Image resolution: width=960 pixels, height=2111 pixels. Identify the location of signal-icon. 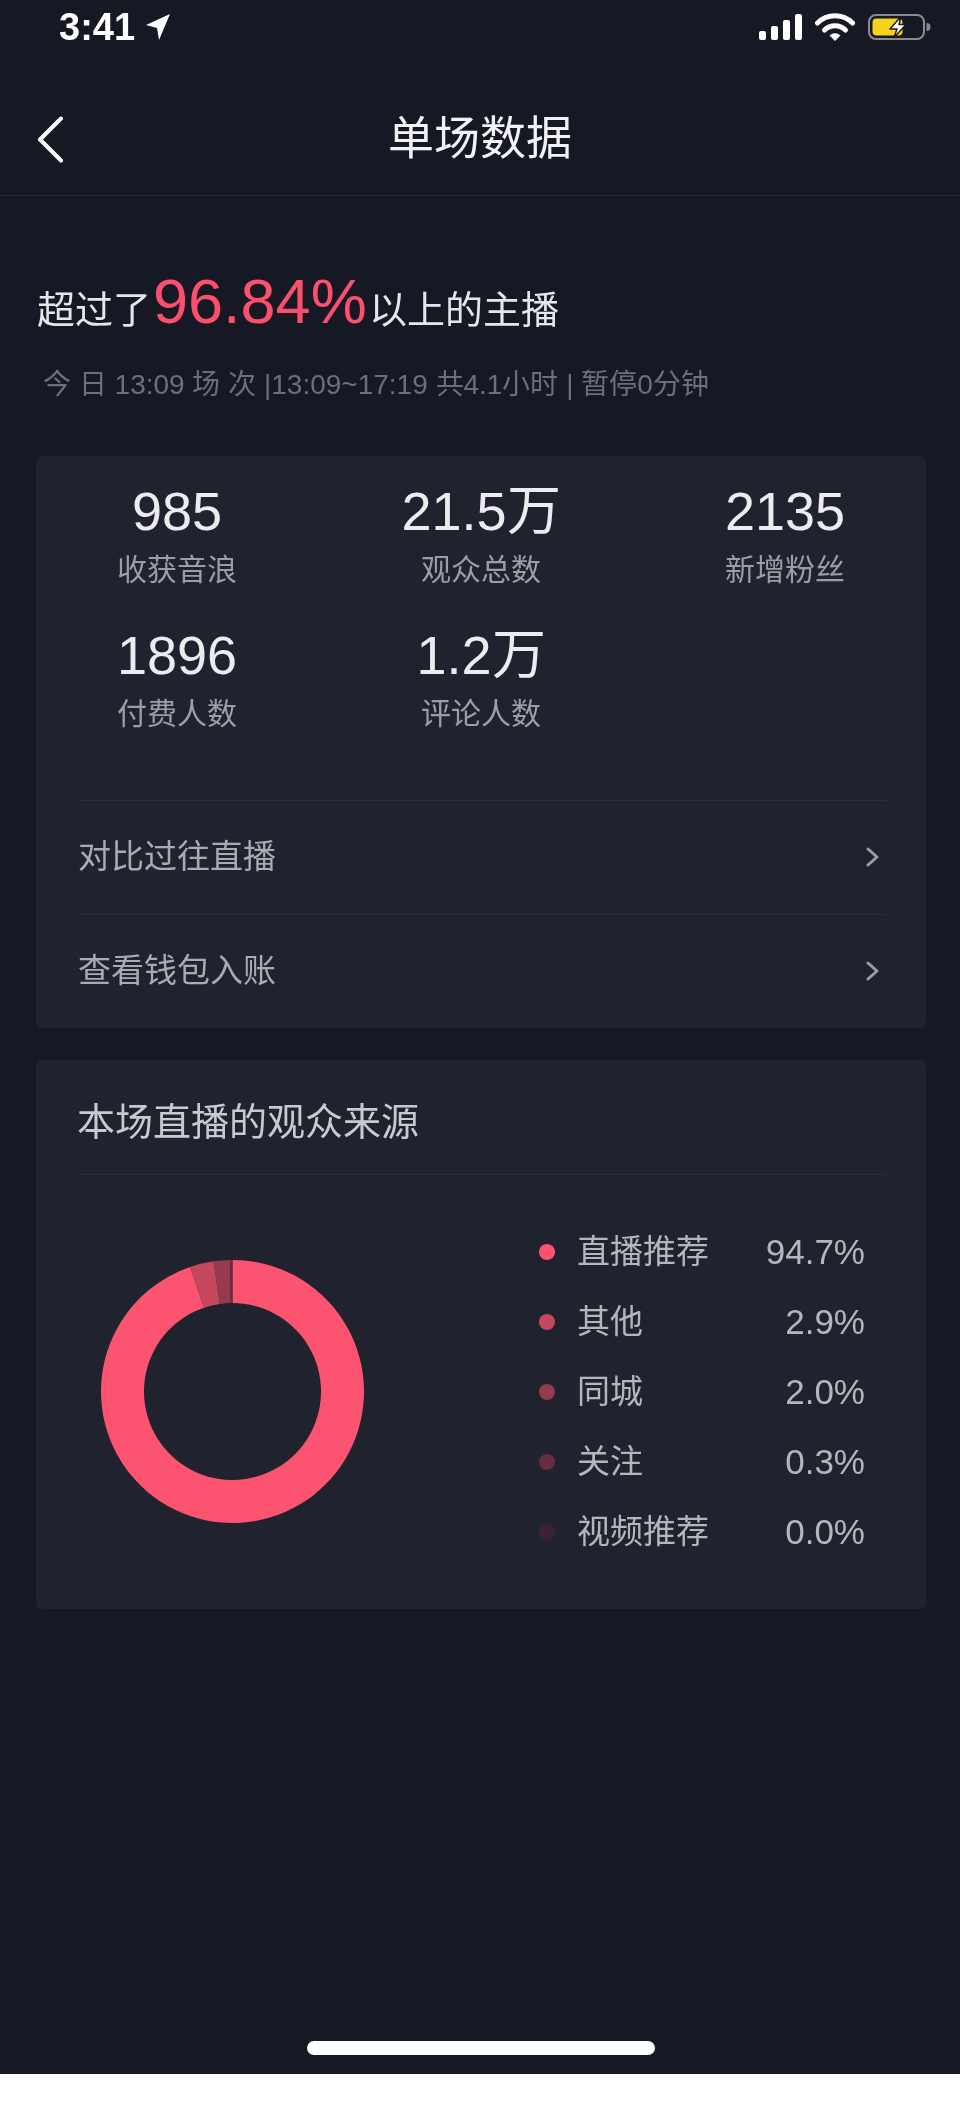
(780, 27).